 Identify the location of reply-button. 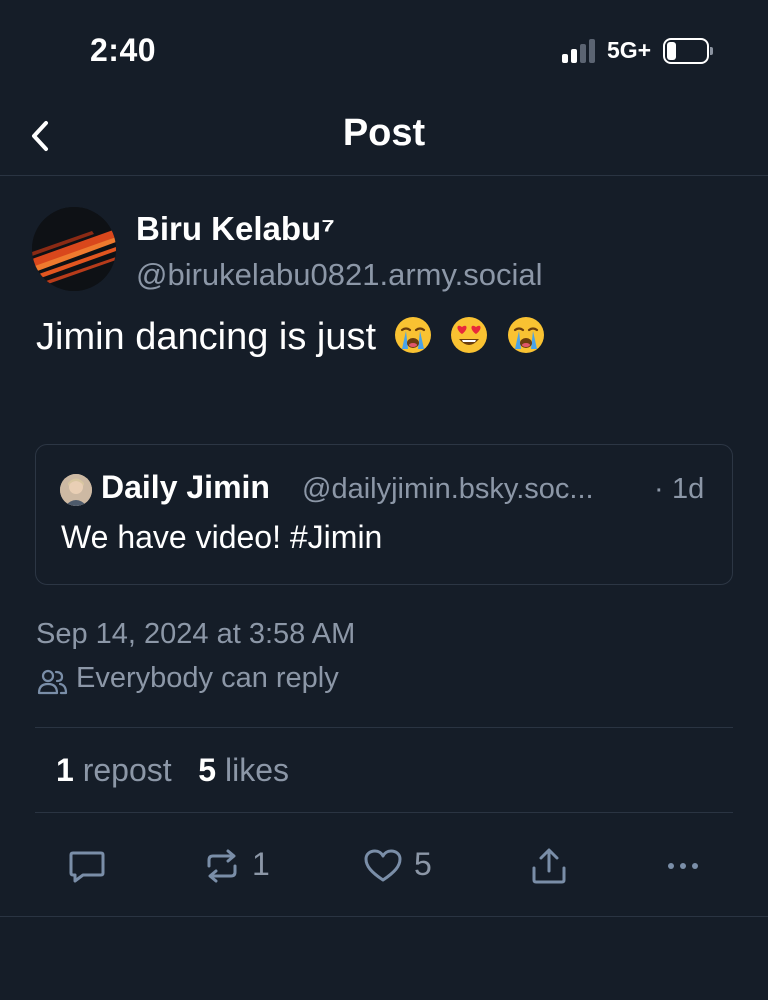
(87, 866).